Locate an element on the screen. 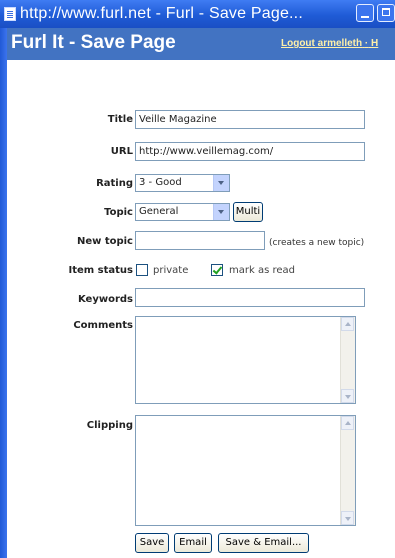 The height and width of the screenshot is (558, 395). minimize-icon is located at coordinates (365, 13).